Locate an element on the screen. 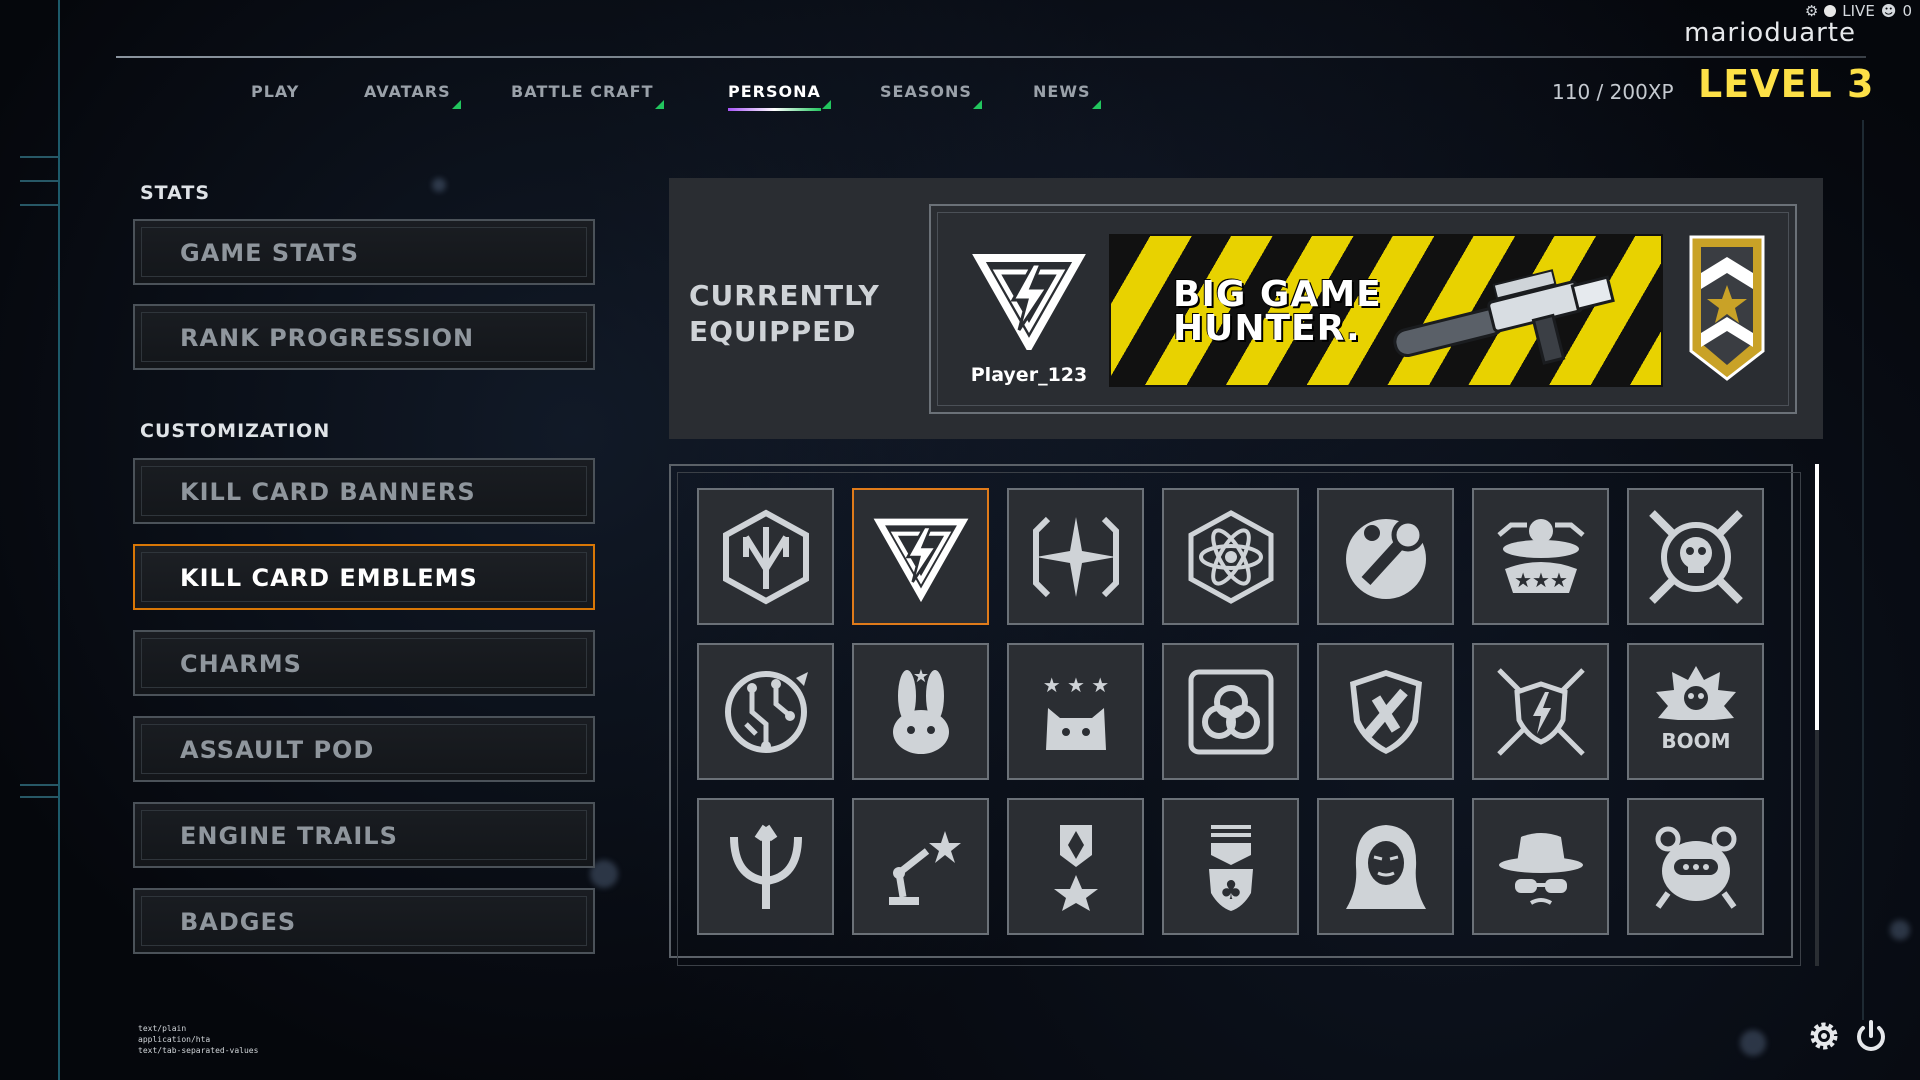  header-divider is located at coordinates (991, 57).